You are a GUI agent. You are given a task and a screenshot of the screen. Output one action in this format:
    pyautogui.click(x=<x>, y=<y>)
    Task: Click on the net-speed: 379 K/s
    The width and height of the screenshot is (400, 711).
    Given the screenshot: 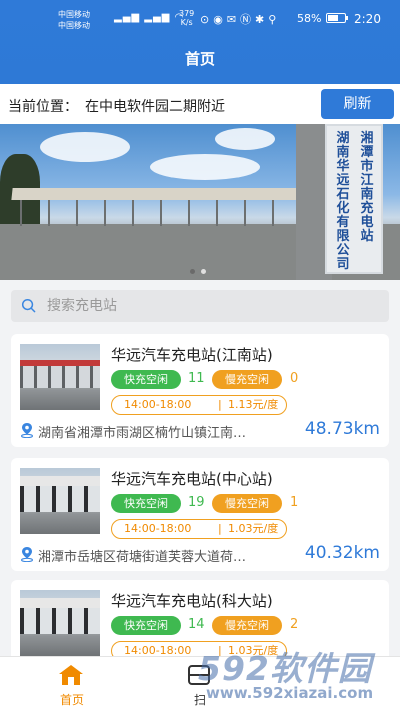 What is the action you would take?
    pyautogui.click(x=186, y=18)
    